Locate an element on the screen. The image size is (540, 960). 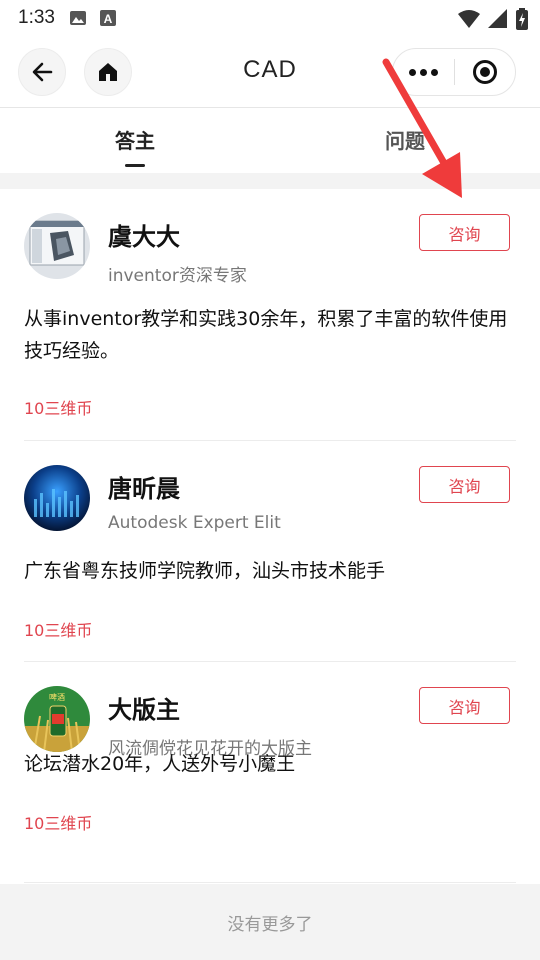
expert-name: 虞大大 is located at coordinates (144, 237).